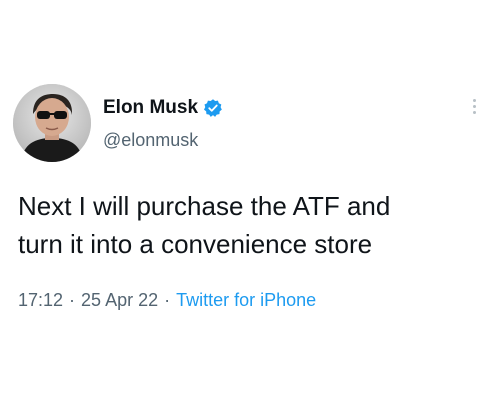 The width and height of the screenshot is (500, 417). I want to click on verified-badge-icon, so click(213, 108).